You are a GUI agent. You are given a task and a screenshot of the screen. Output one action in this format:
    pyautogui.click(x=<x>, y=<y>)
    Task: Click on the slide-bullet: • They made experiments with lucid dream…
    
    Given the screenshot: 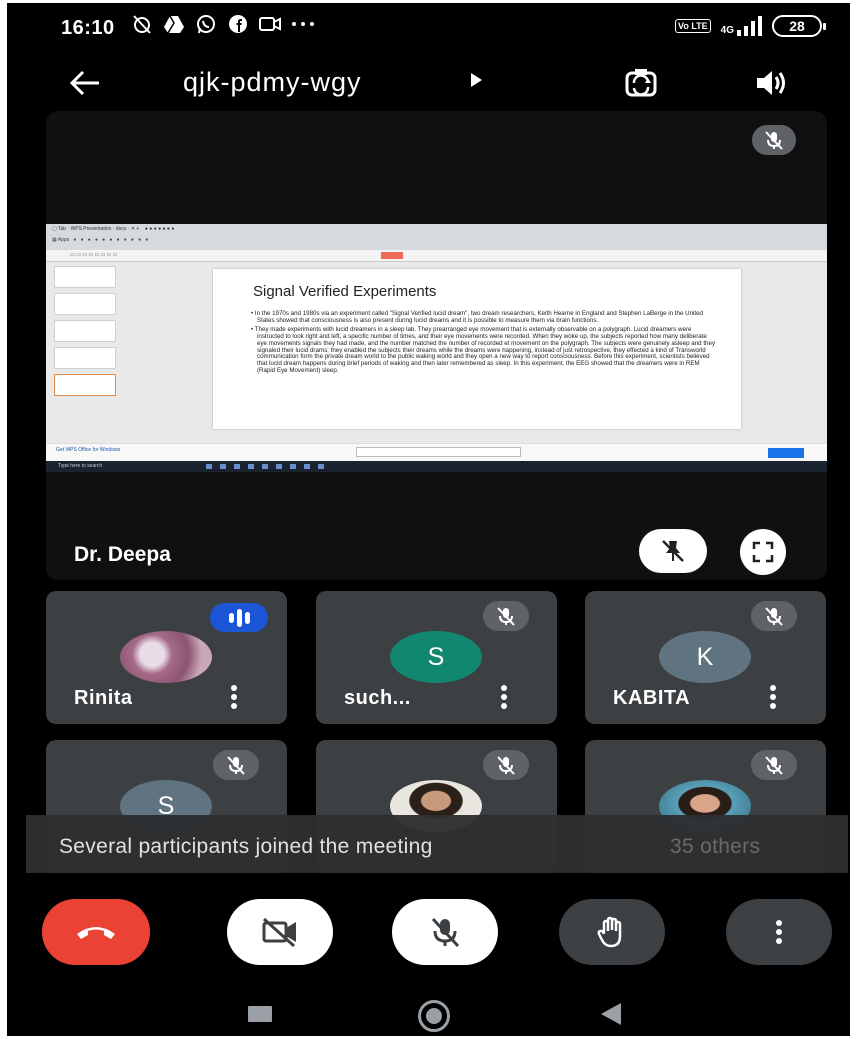 What is the action you would take?
    pyautogui.click(x=483, y=350)
    